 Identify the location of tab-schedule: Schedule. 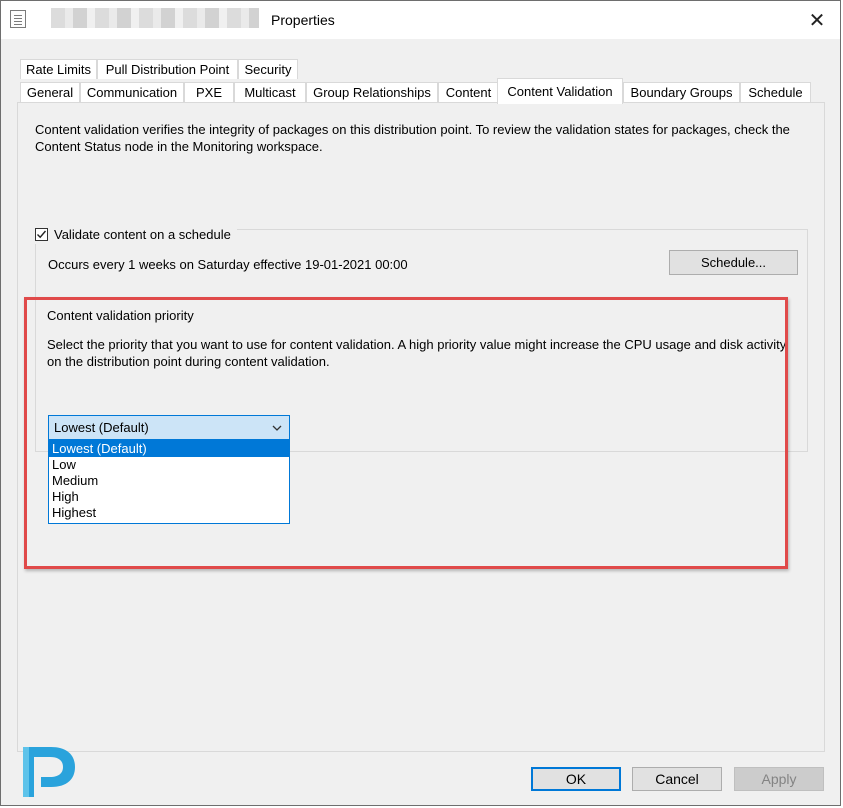
(775, 92).